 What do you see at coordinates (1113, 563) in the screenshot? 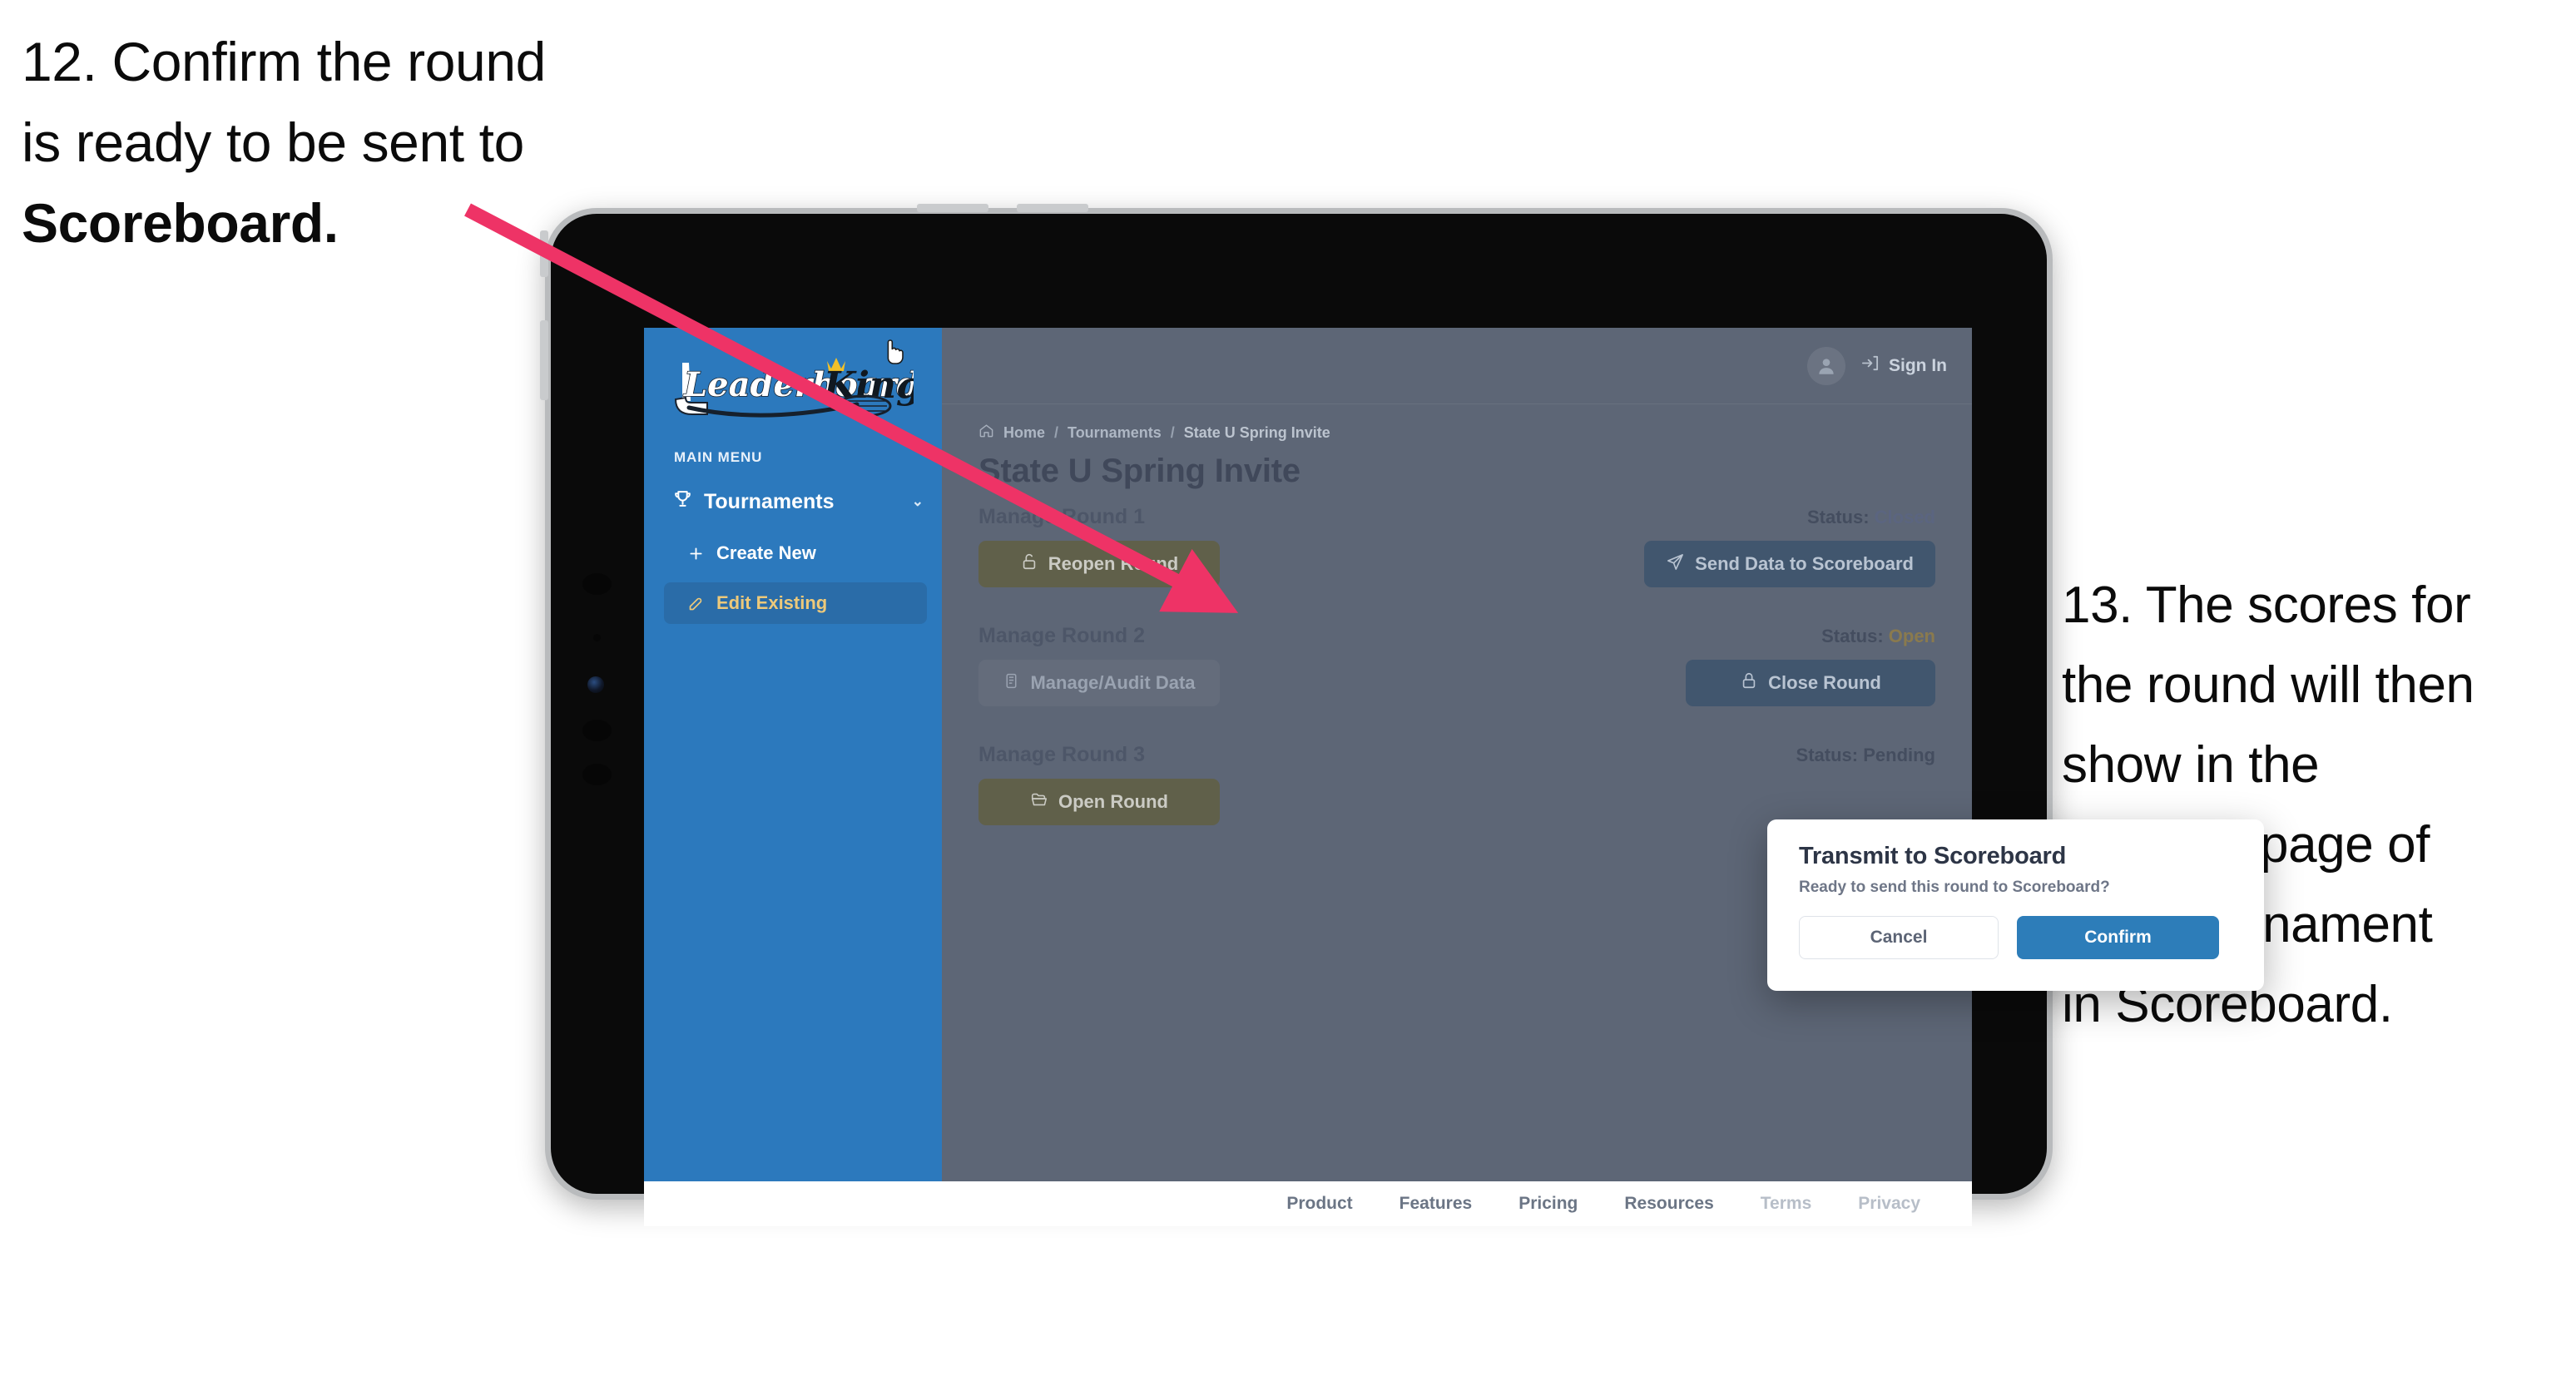
I see `reopen-round-label: Reopen Round` at bounding box center [1113, 563].